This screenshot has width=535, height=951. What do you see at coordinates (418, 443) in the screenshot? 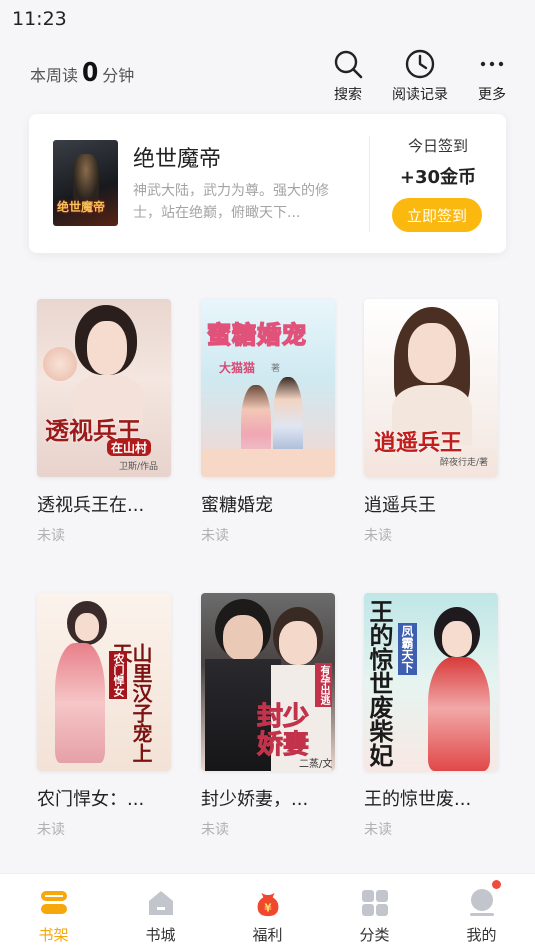
I see `book-cover-title: 逍遥兵王` at bounding box center [418, 443].